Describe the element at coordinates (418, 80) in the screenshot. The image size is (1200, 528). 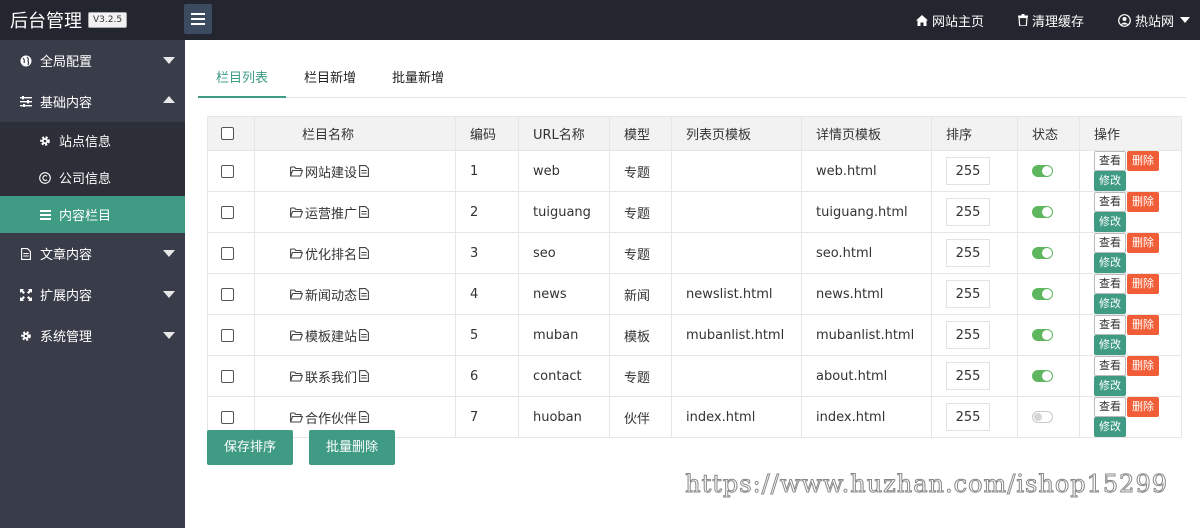
I see `tab-batch-add: 批量新增` at that location.